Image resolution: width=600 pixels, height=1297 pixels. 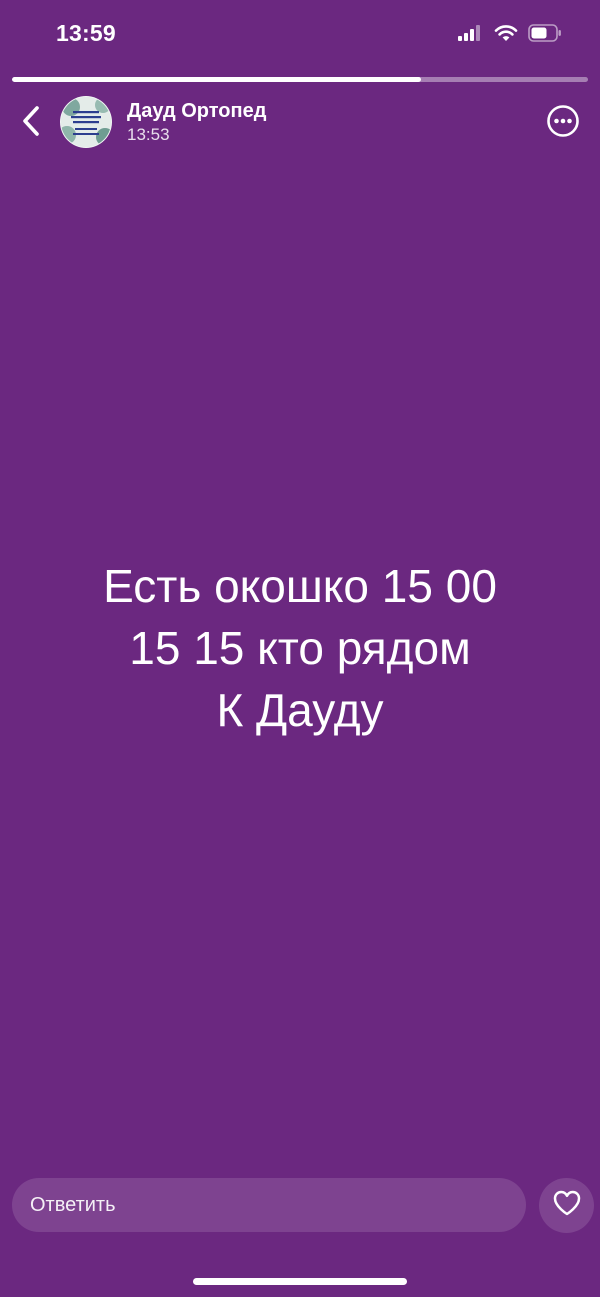 What do you see at coordinates (269, 1205) in the screenshot?
I see `reply-input: Ответить` at bounding box center [269, 1205].